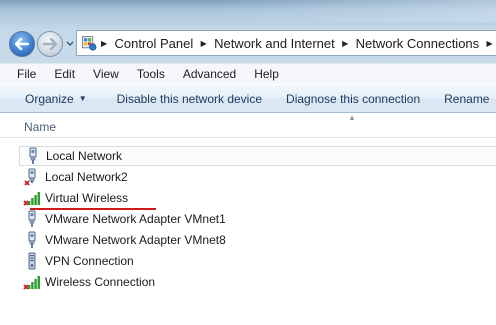  I want to click on list-item: VMware Network Adapter VMnet8, so click(257, 240).